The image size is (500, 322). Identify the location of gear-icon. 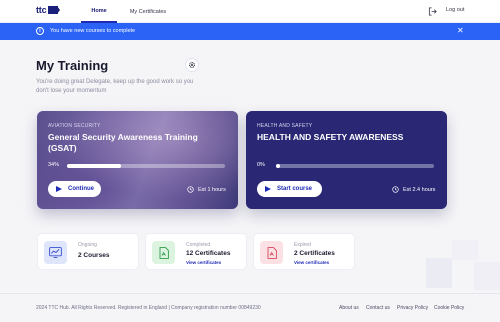
(192, 65).